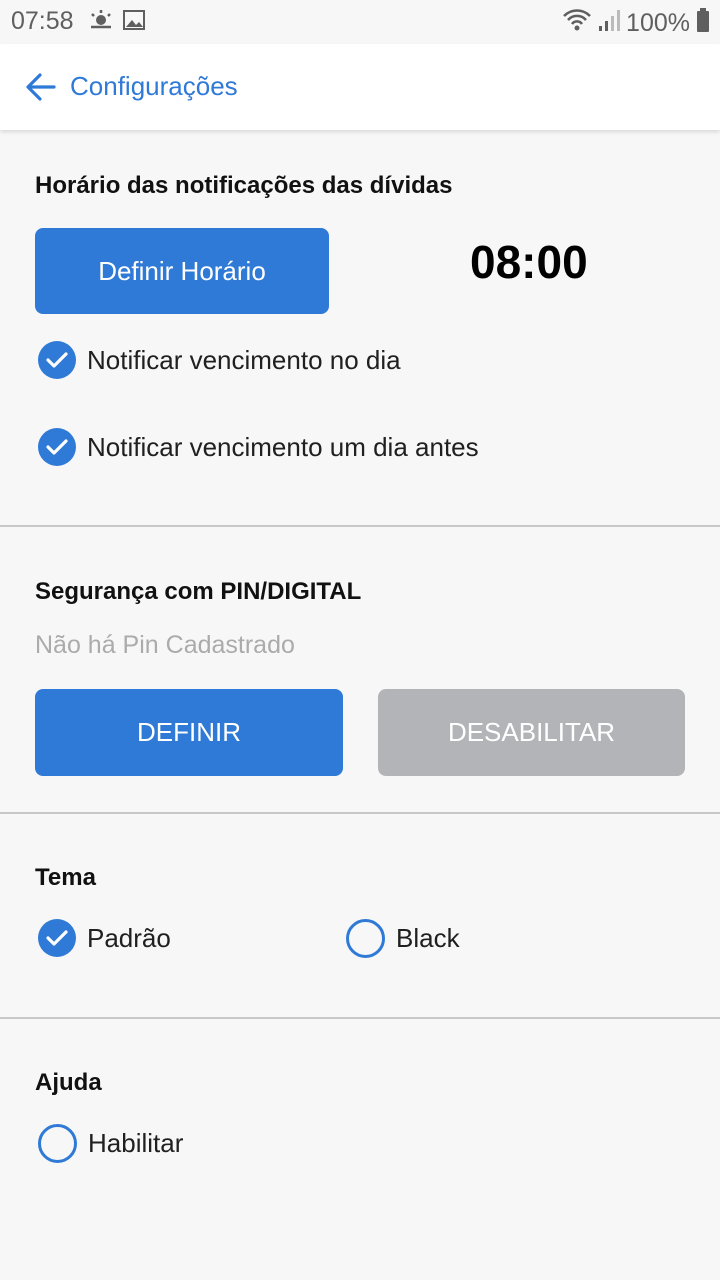  What do you see at coordinates (244, 359) in the screenshot?
I see `notify-due-day-label: Notificar vencimento no dia` at bounding box center [244, 359].